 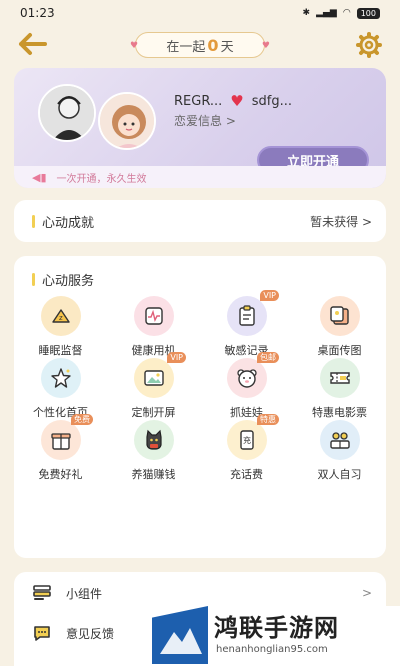 I want to click on signal-icon: ▂▄▆, so click(x=326, y=13).